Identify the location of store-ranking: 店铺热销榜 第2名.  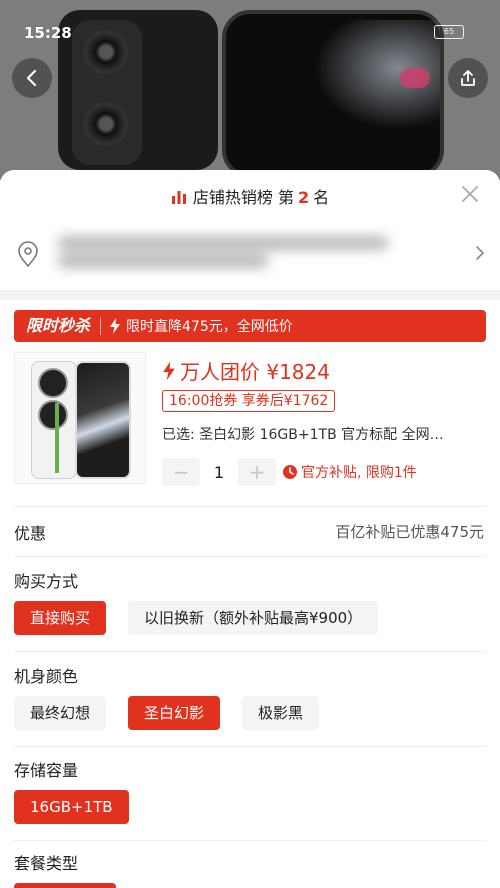
(250, 196).